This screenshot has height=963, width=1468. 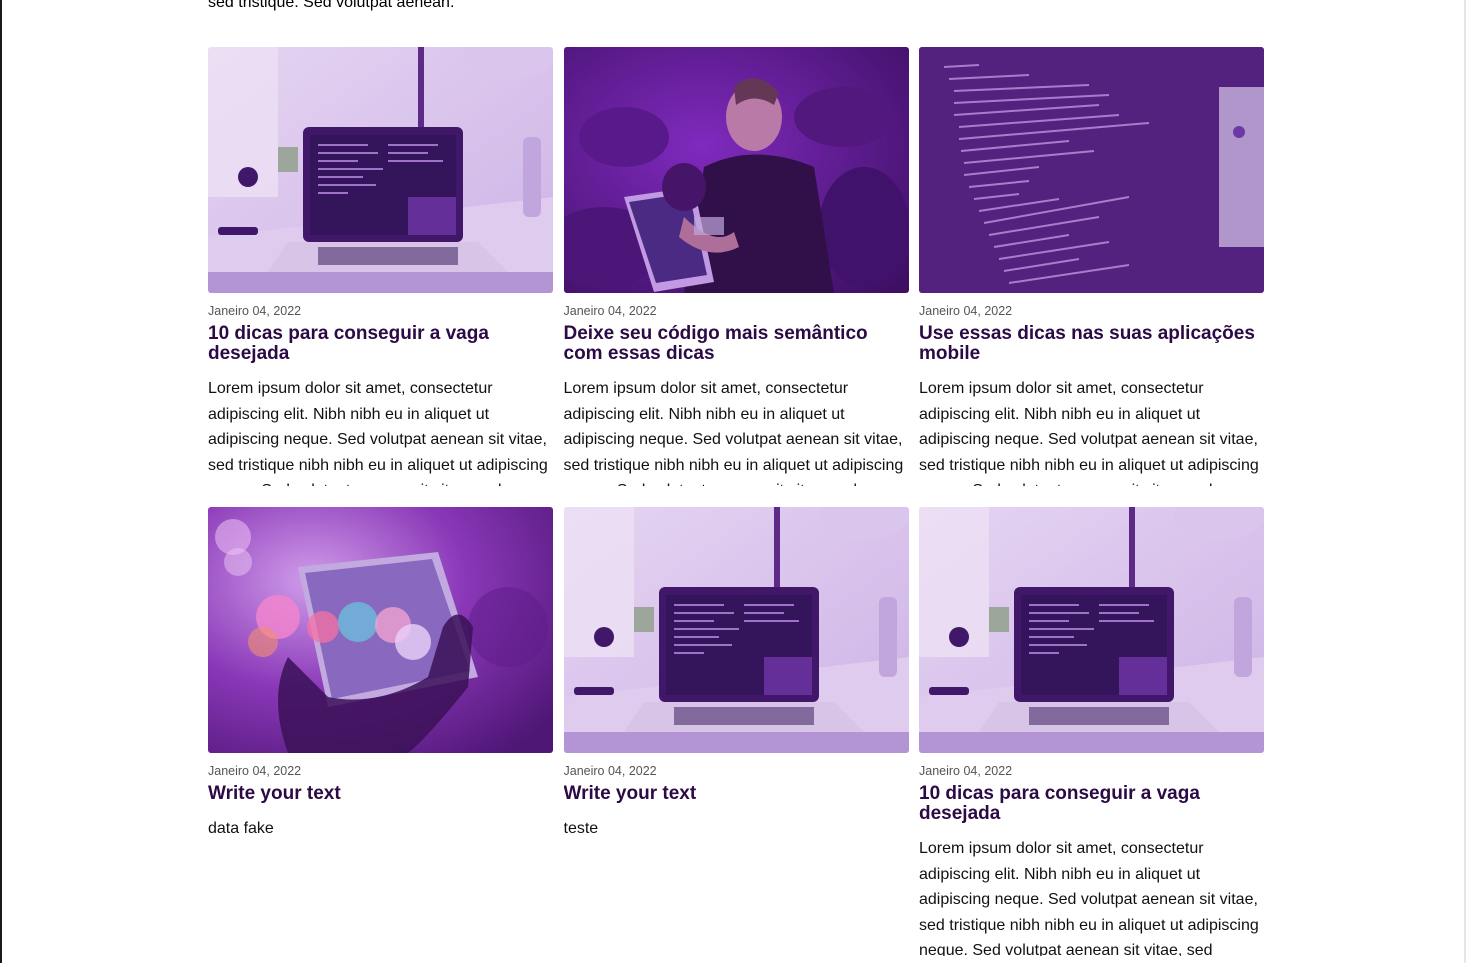 I want to click on man-coding-image, so click(x=736, y=170).